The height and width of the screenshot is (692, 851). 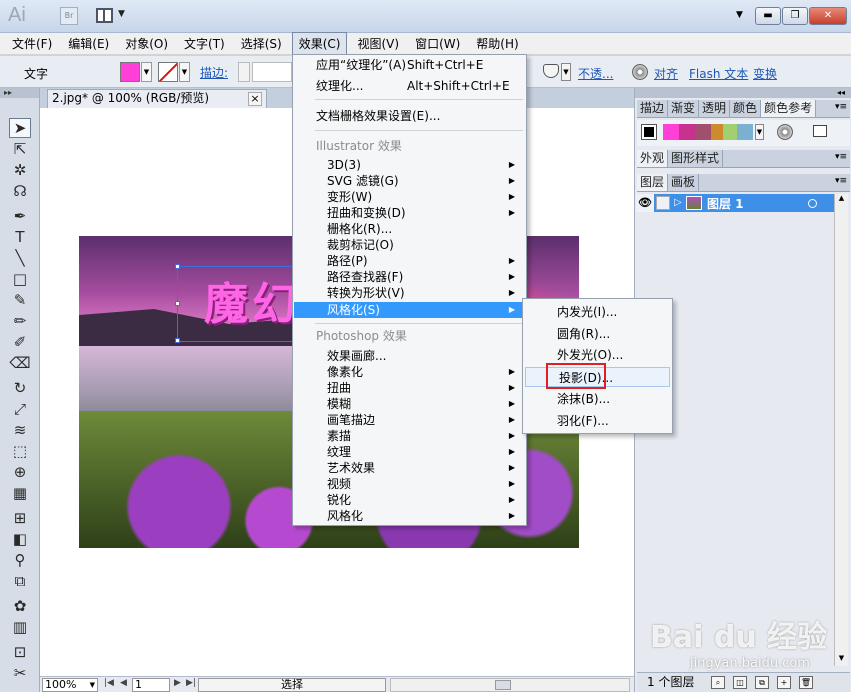 What do you see at coordinates (841, 200) in the screenshot?
I see `scroll-up-icon: ▲` at bounding box center [841, 200].